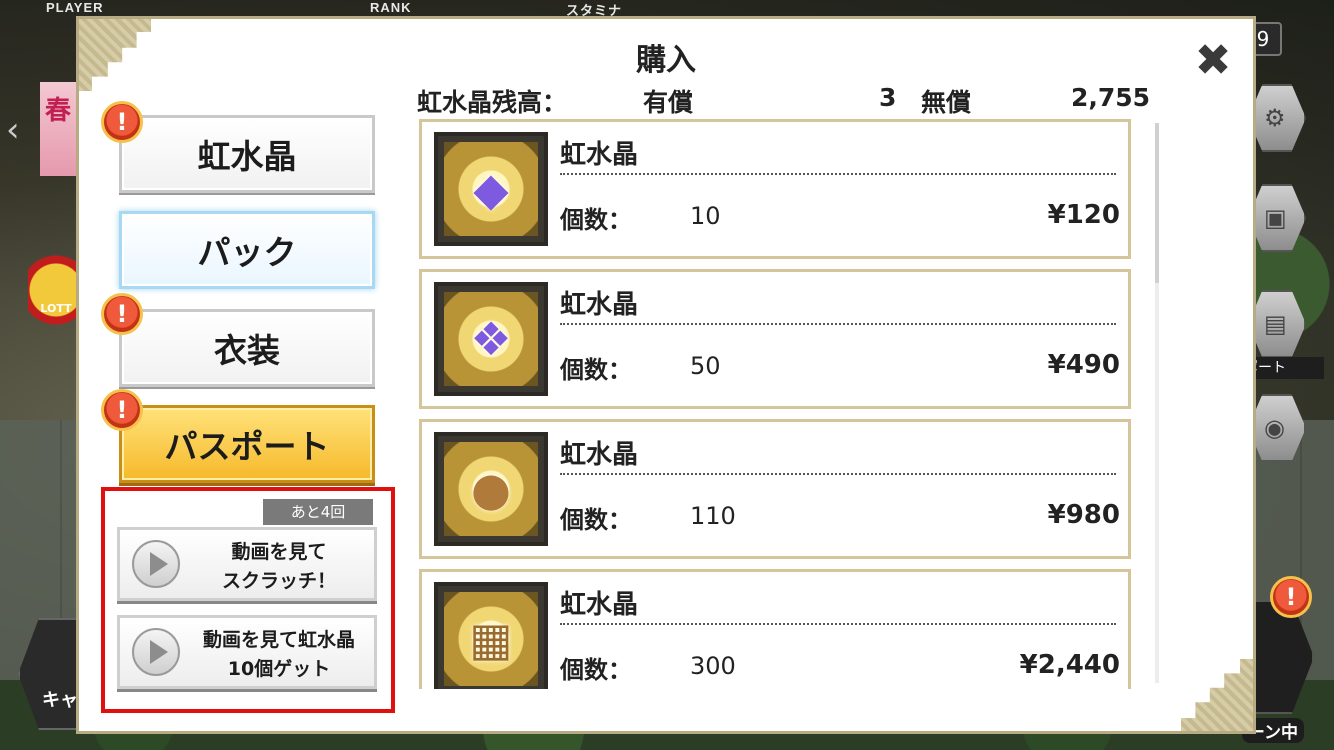  I want to click on crystal-line1: 動画を見て虹水晶, so click(278, 640).